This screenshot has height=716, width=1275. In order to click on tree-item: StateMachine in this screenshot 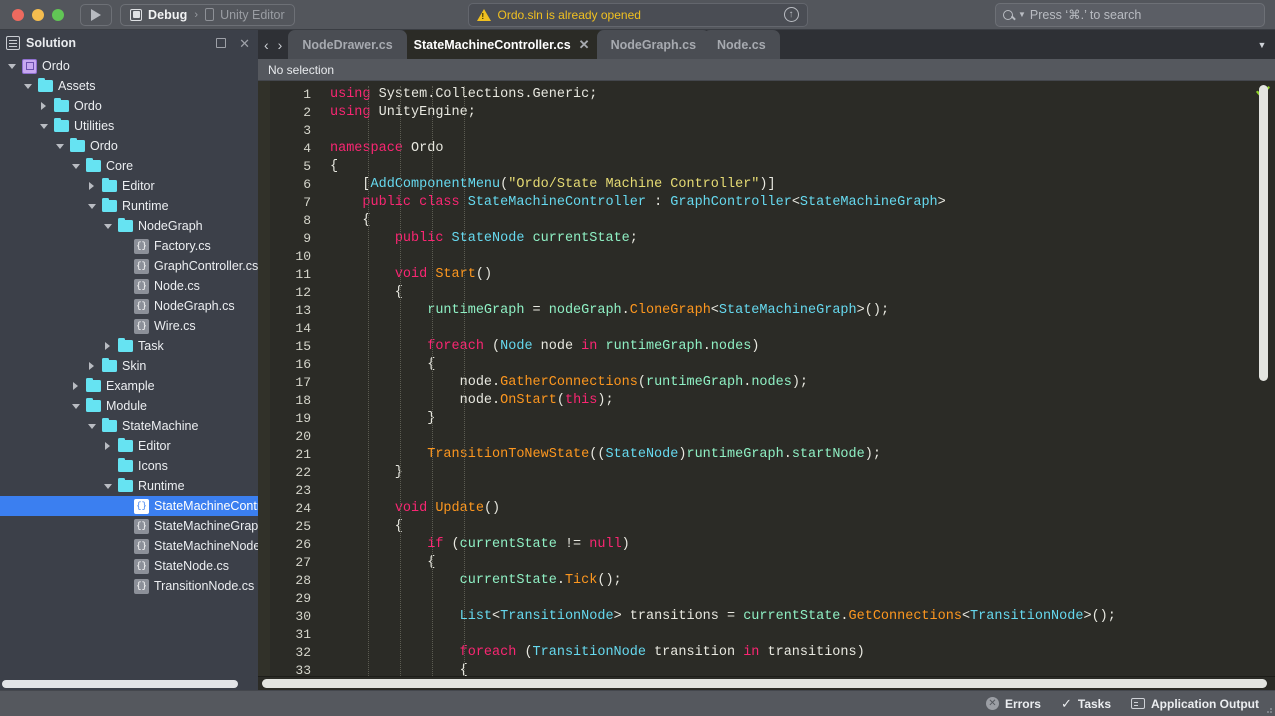, I will do `click(129, 426)`.